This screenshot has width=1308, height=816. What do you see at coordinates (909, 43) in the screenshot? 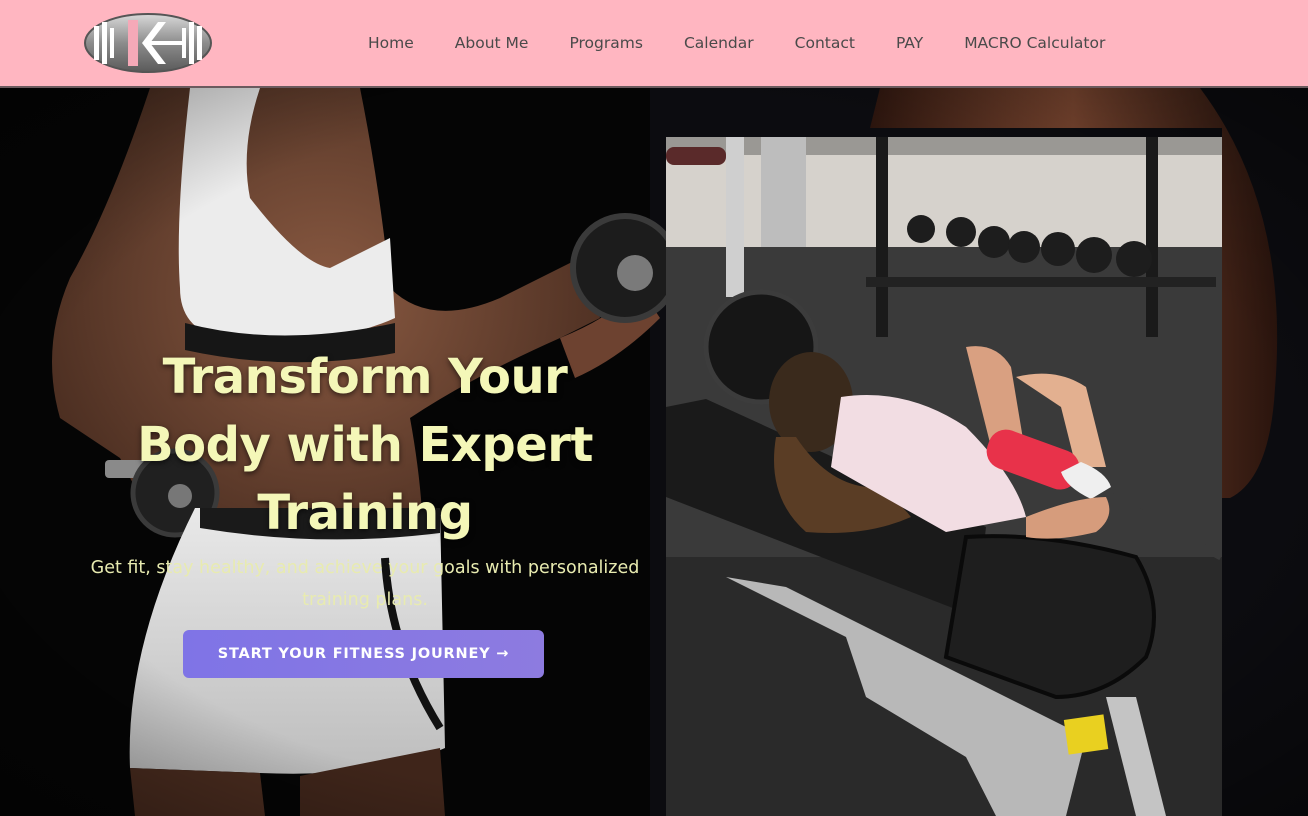
I see `nav-pay-link: PAY` at bounding box center [909, 43].